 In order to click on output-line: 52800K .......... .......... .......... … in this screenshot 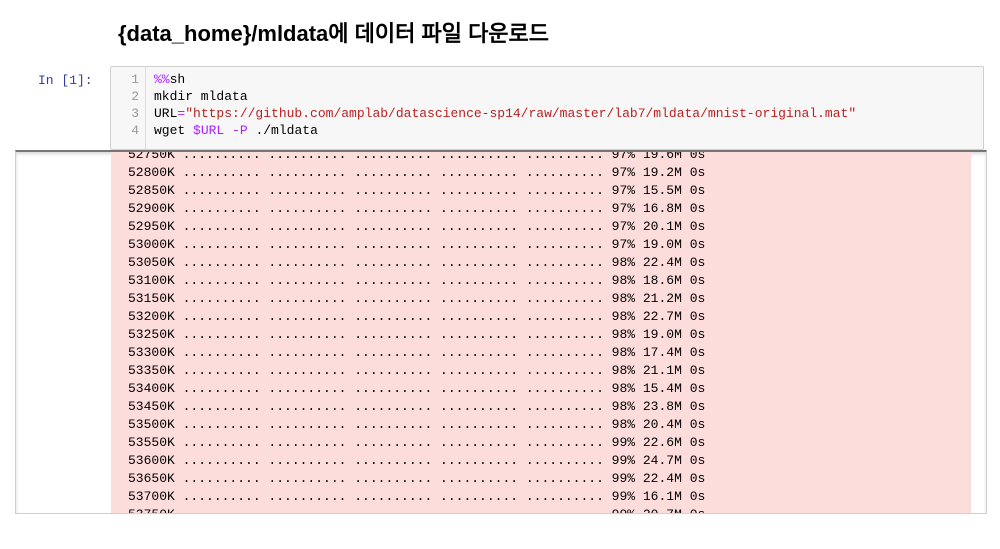, I will do `click(417, 172)`.